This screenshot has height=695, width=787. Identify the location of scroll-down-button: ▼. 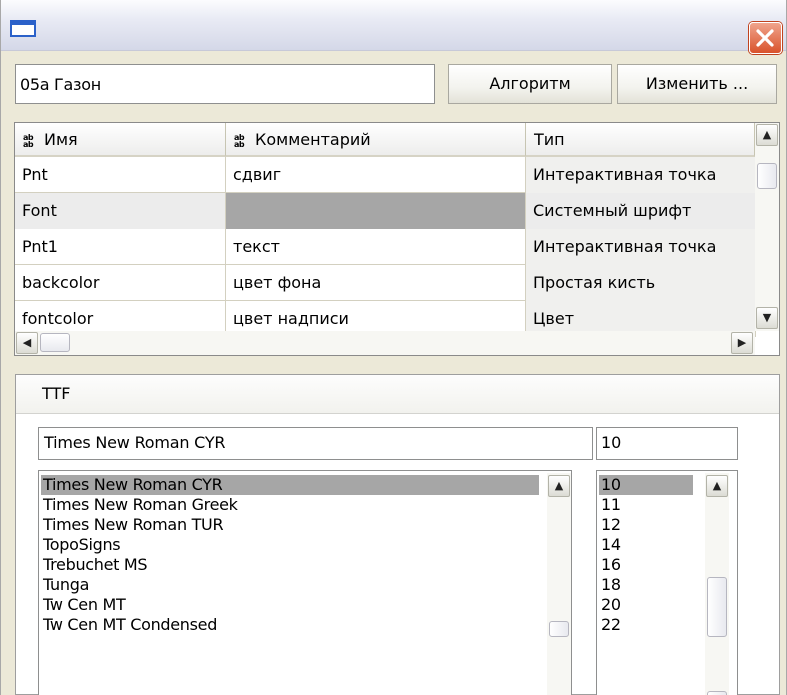
(767, 318).